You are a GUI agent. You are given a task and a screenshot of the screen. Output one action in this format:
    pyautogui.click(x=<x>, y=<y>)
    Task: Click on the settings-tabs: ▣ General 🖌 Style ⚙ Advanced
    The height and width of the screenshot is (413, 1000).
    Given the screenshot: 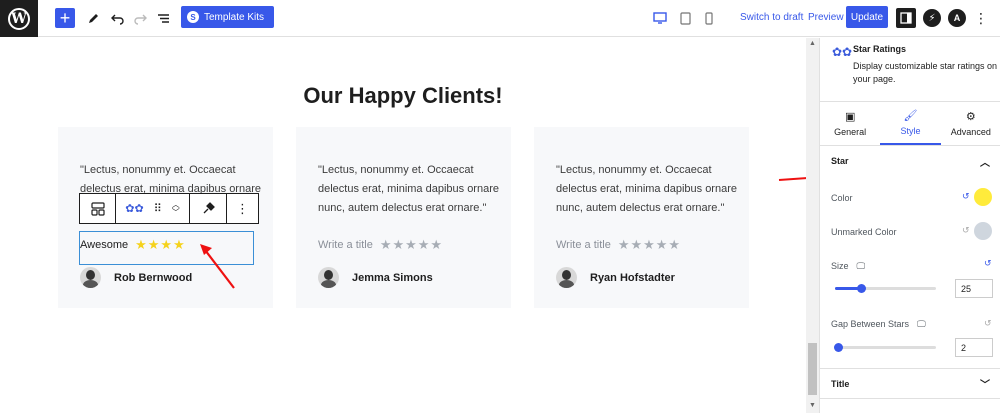 What is the action you would take?
    pyautogui.click(x=910, y=124)
    